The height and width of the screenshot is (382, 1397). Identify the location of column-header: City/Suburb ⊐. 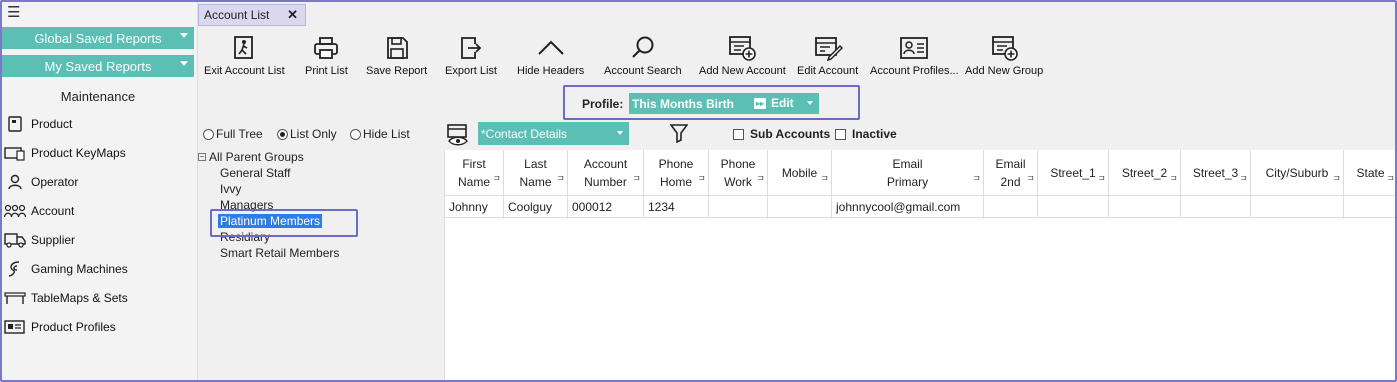
(1297, 173).